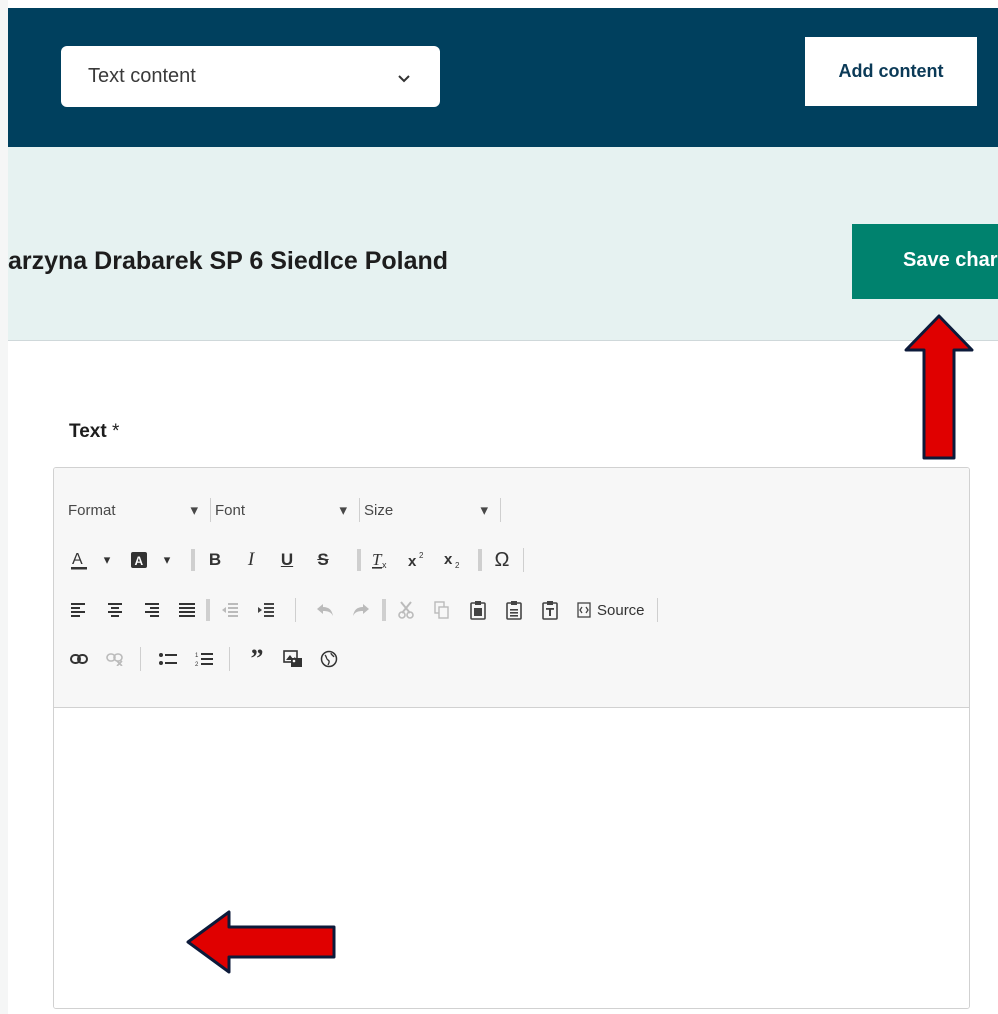 The height and width of the screenshot is (1014, 998). I want to click on bold-icon: B, so click(215, 560).